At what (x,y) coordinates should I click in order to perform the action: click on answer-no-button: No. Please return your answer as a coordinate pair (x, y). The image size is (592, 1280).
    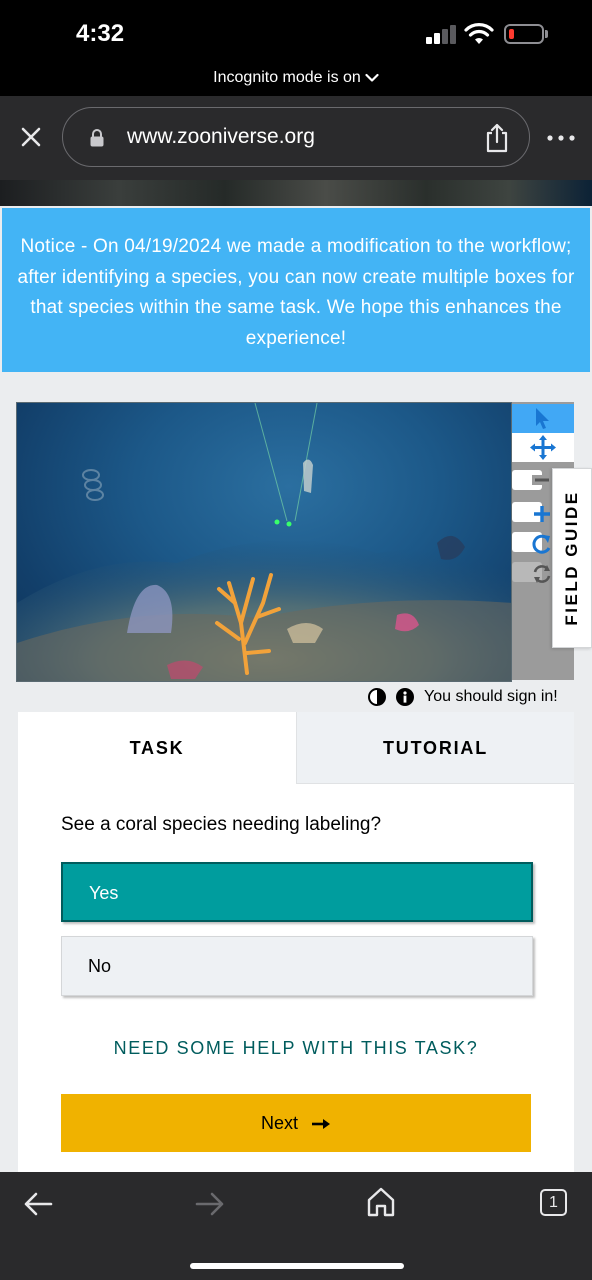
    Looking at the image, I should click on (297, 966).